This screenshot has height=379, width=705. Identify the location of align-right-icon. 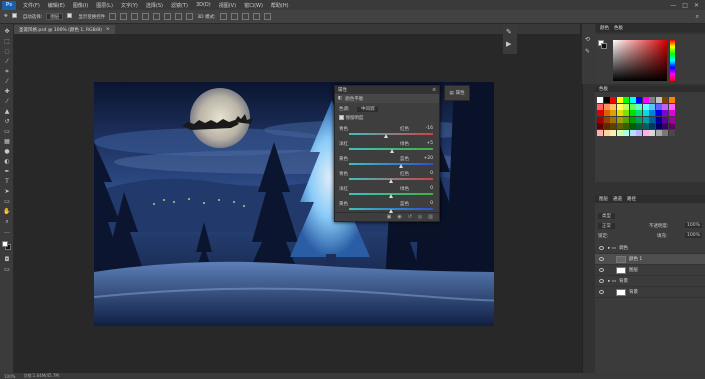
(168, 16).